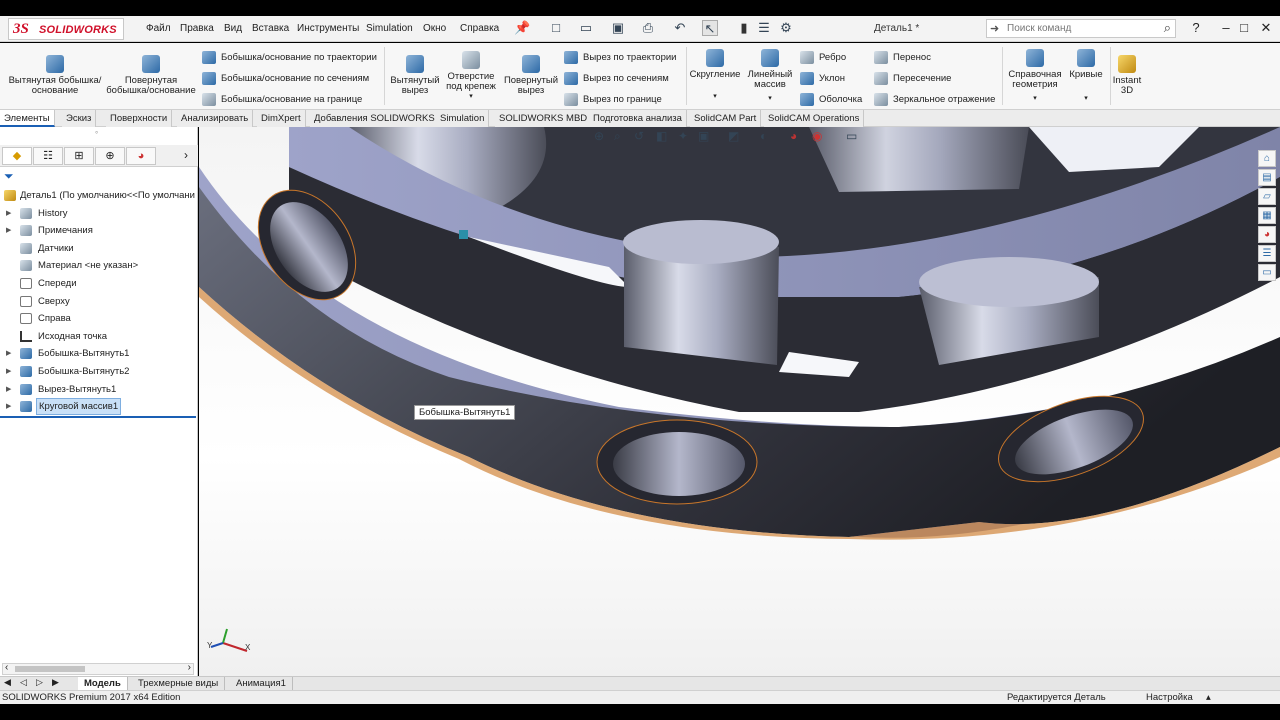 This screenshot has width=1280, height=720. What do you see at coordinates (793, 136) in the screenshot?
I see `edit-appearance-icon: ◕` at bounding box center [793, 136].